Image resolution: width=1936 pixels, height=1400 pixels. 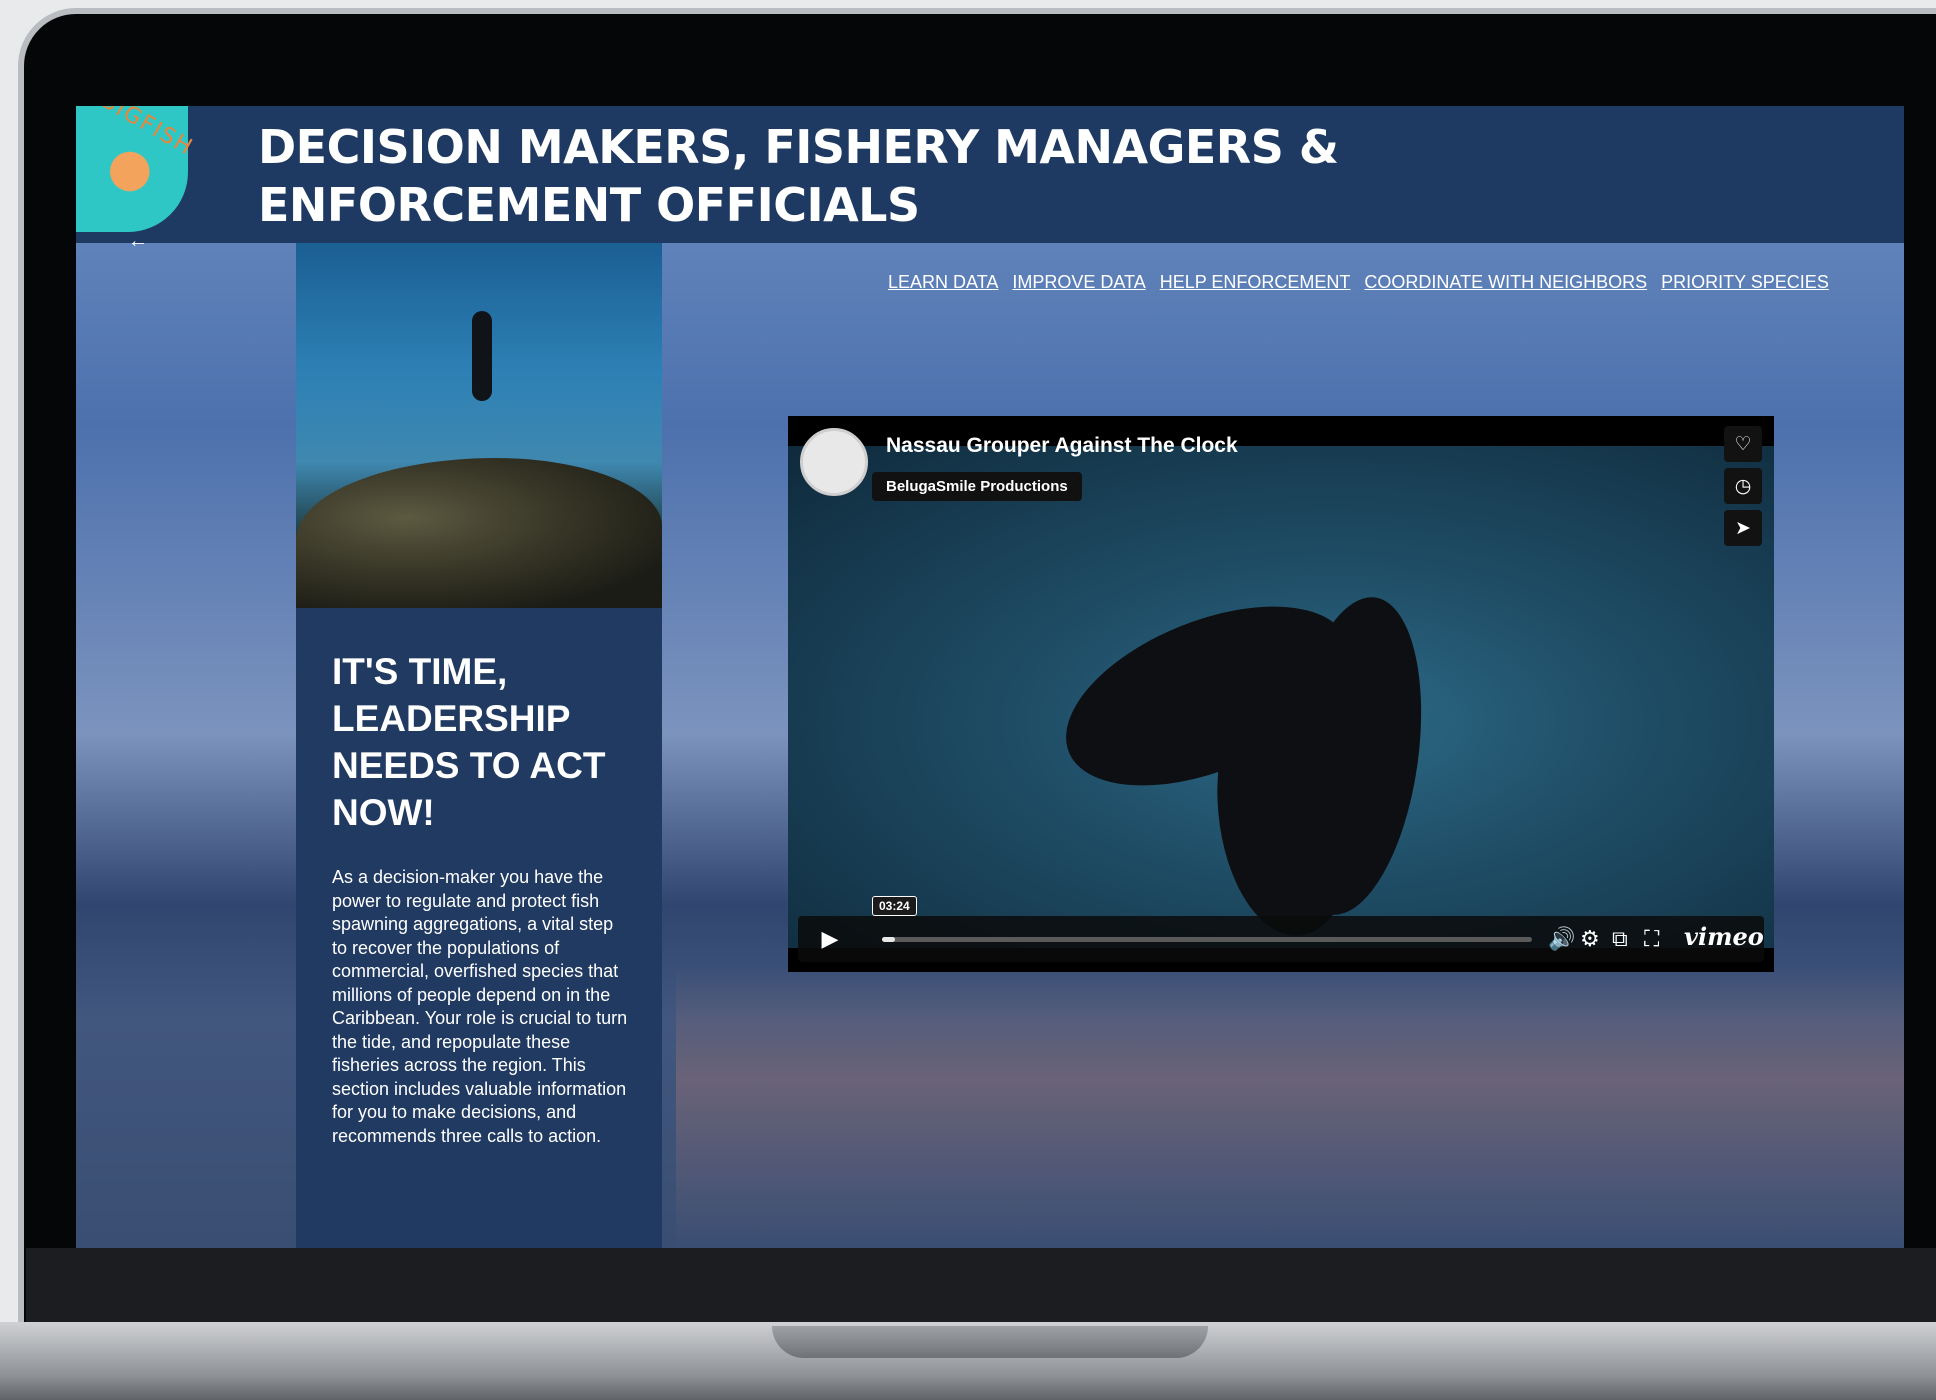 What do you see at coordinates (977, 486) in the screenshot?
I see `video-owner: BelugaSmile Productions` at bounding box center [977, 486].